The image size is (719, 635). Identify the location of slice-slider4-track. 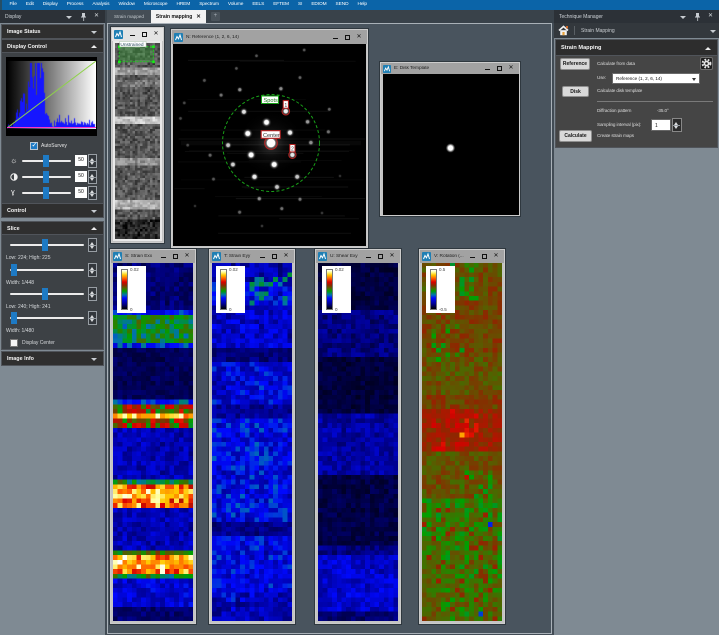
(47, 318).